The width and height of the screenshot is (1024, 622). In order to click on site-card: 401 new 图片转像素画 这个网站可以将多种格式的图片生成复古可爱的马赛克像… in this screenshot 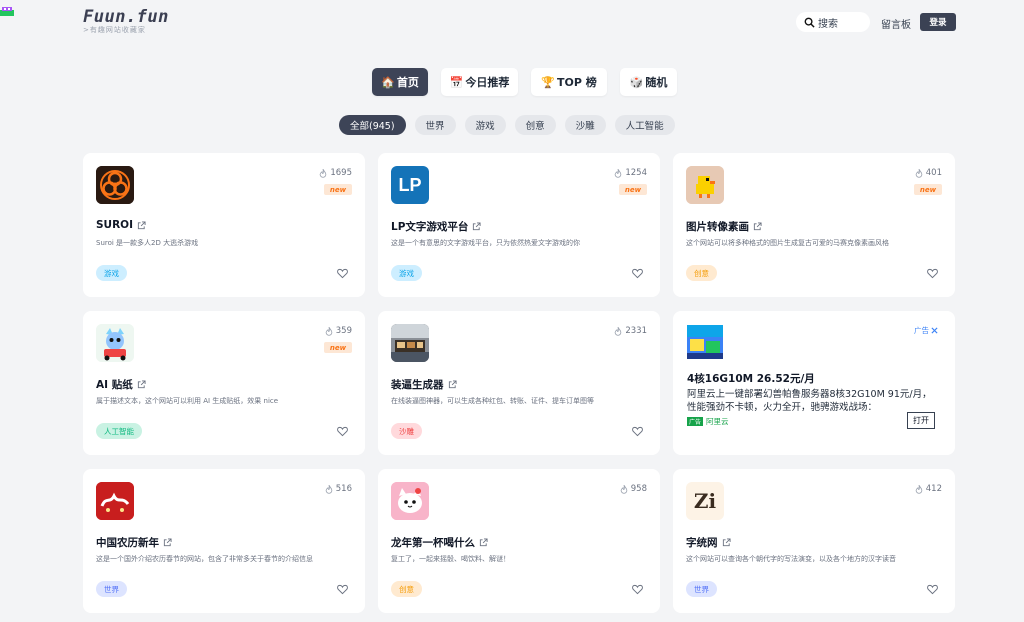, I will do `click(814, 225)`.